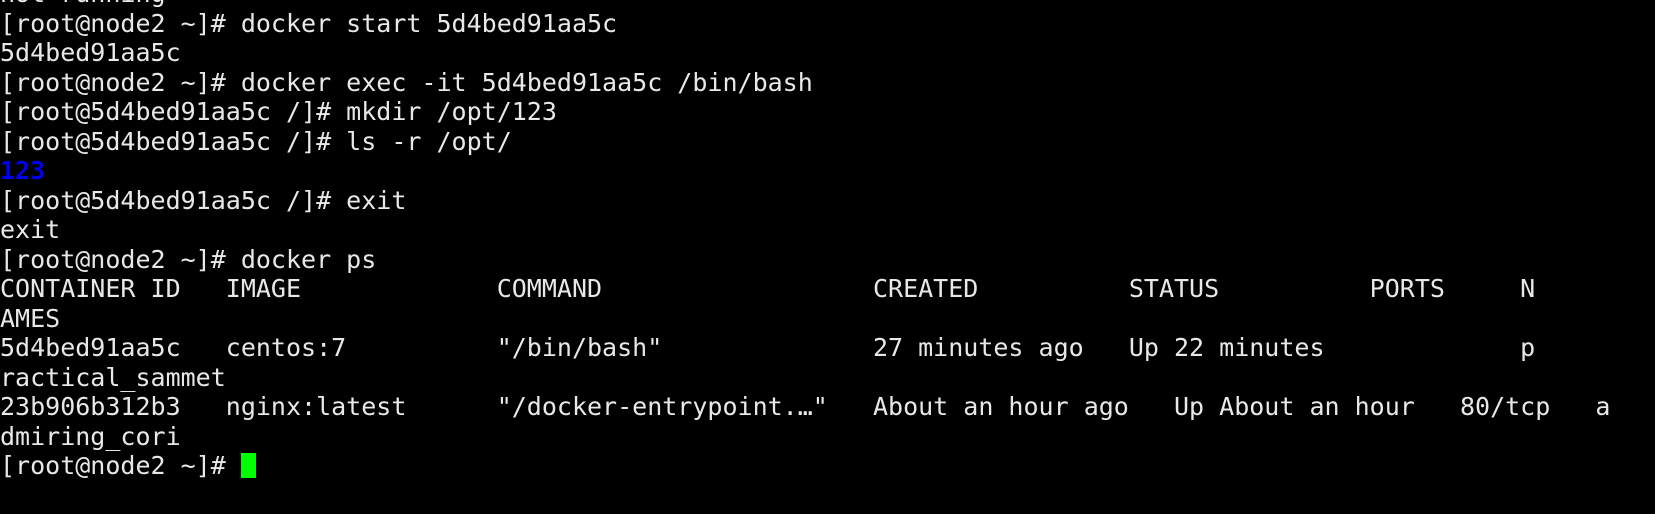 The width and height of the screenshot is (1655, 514). Describe the element at coordinates (203, 200) in the screenshot. I see `terminal-line-prompt-exit: [root@5d4bed91aa5c /]# exit` at that location.